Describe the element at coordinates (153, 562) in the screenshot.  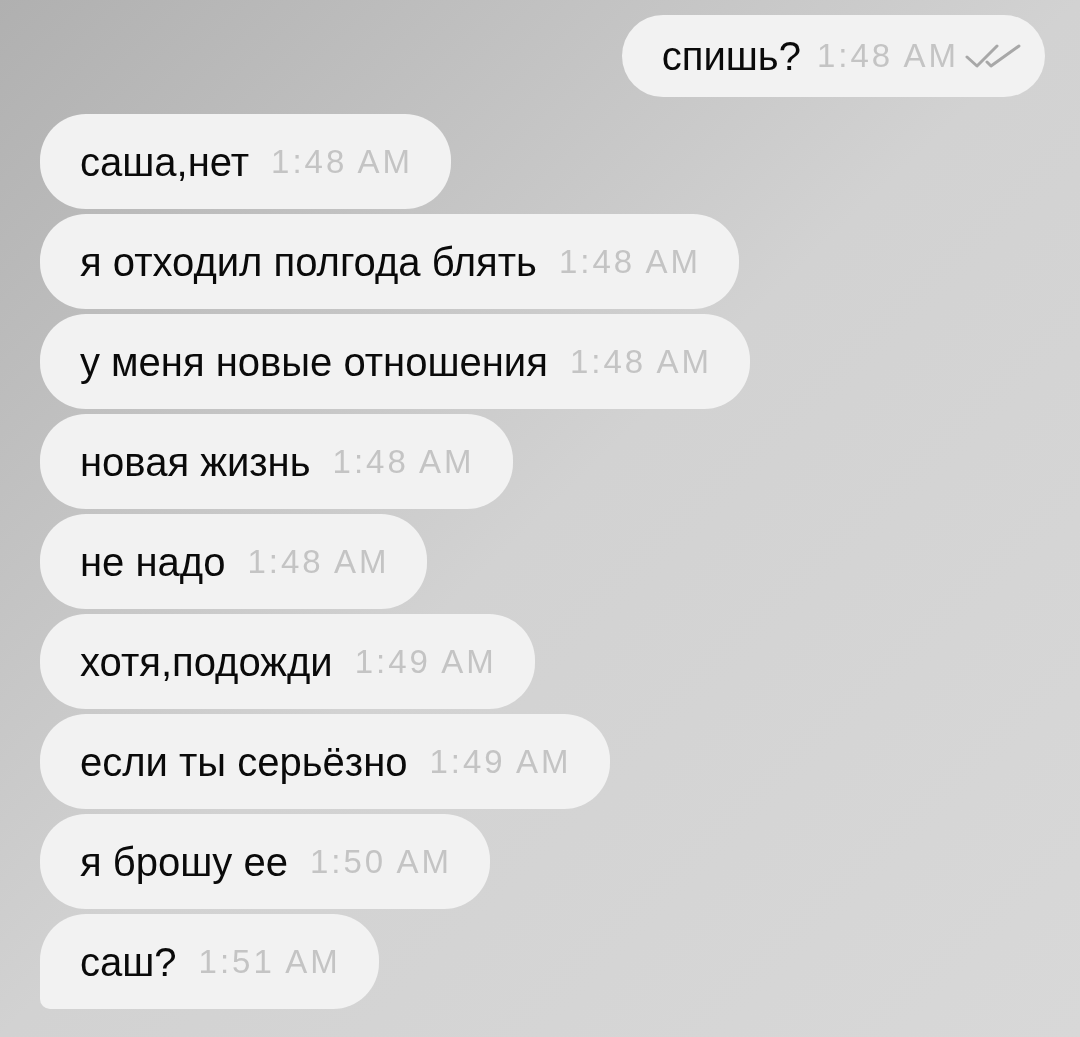
I see `message-text: не надо` at that location.